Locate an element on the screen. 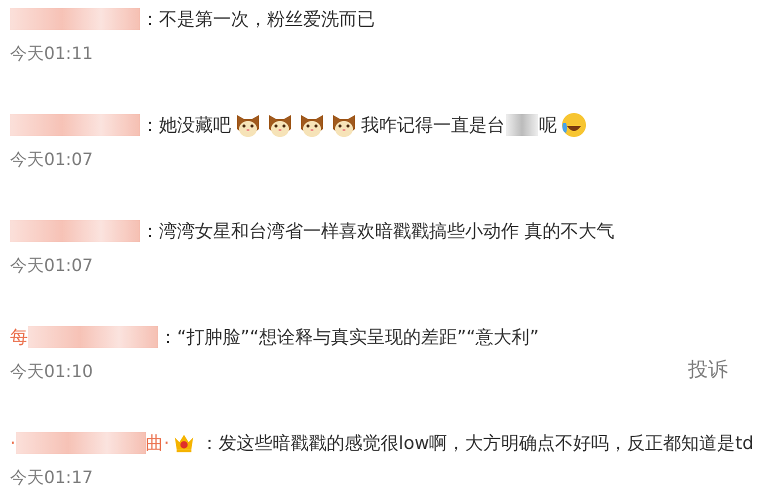 This screenshot has width=768, height=488. comment-time: 今天01:10 is located at coordinates (51, 371).